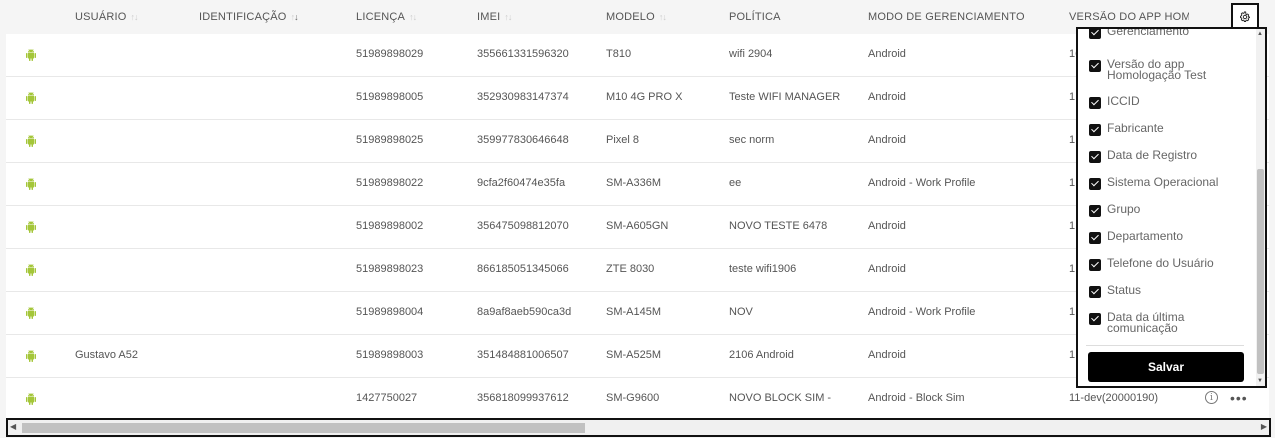 The height and width of the screenshot is (438, 1275). Describe the element at coordinates (390, 355) in the screenshot. I see `cell-licenca: 51989898003` at that location.